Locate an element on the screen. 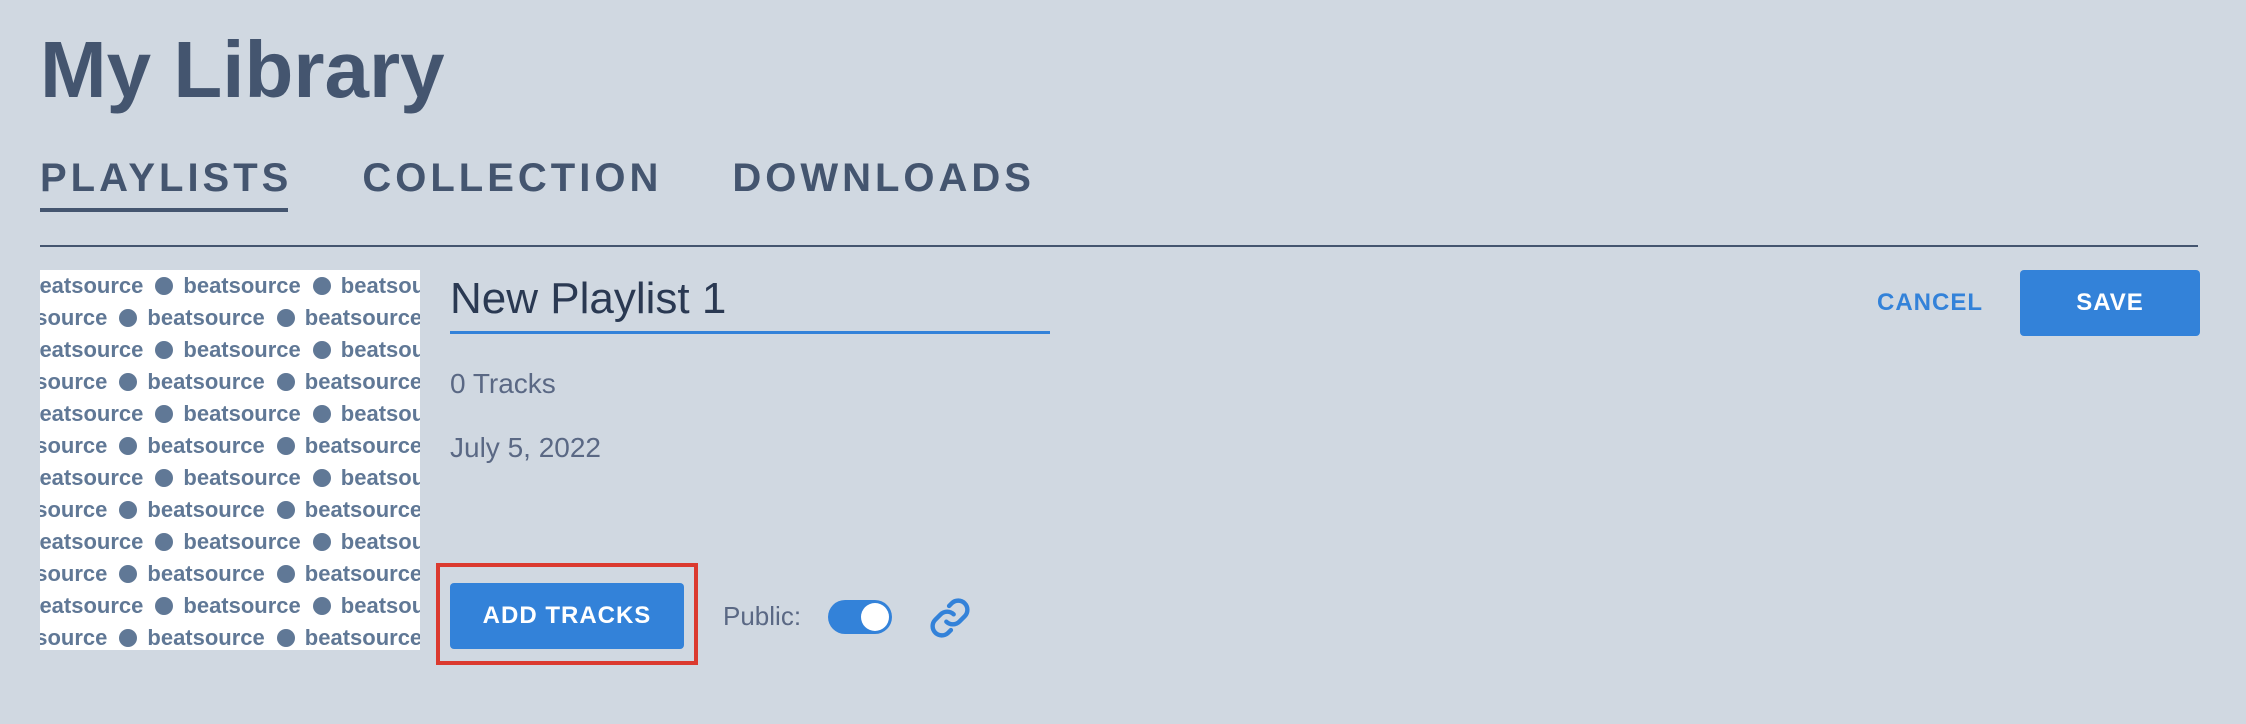  public-label: Public: is located at coordinates (762, 616).